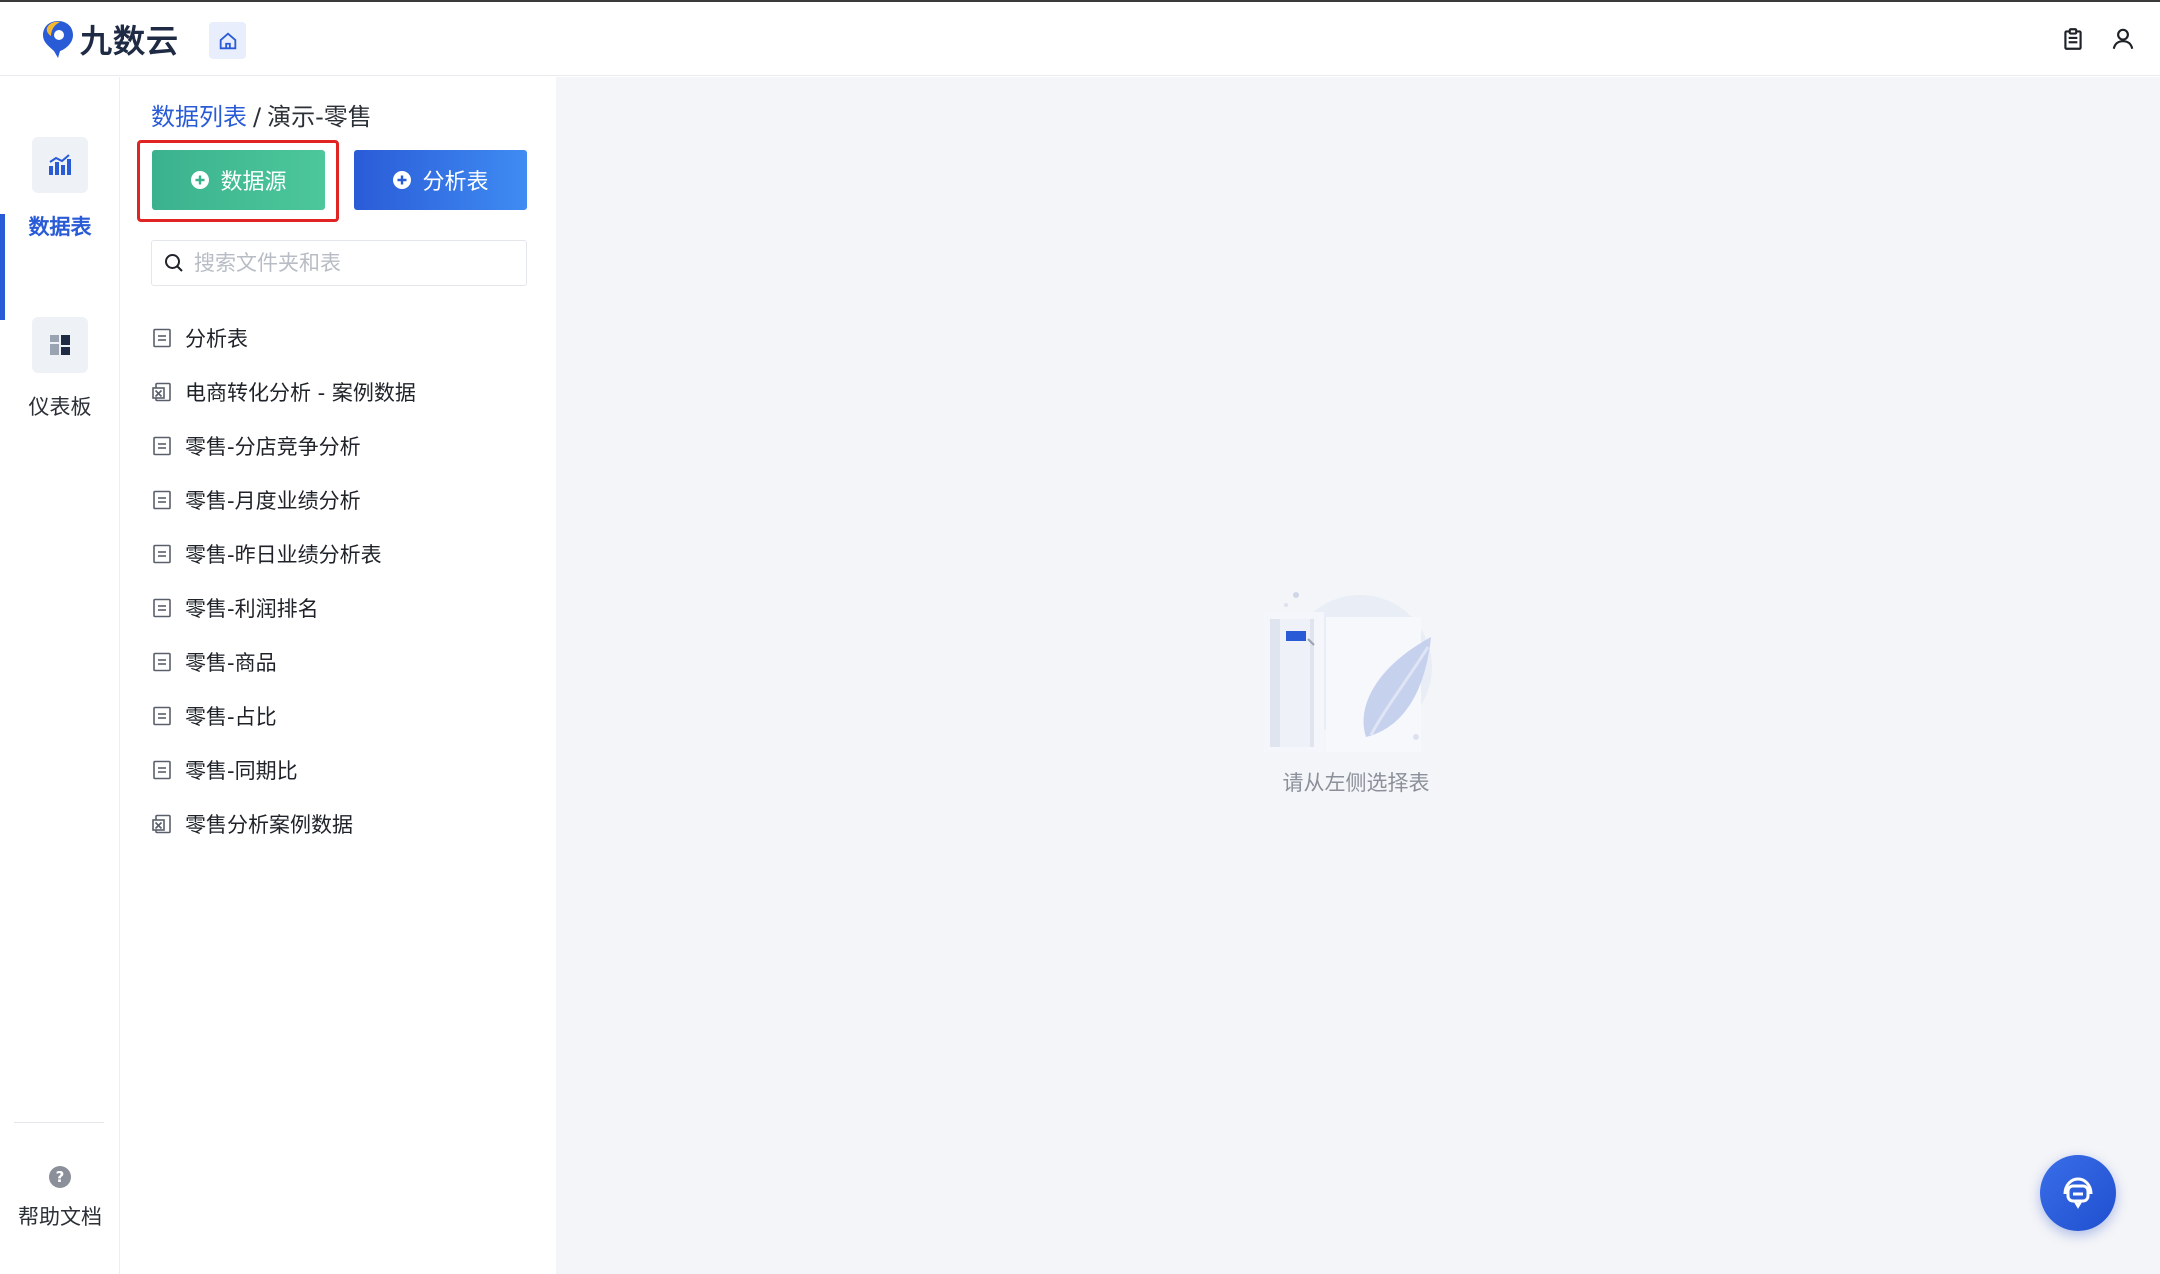 This screenshot has width=2160, height=1274. Describe the element at coordinates (341, 608) in the screenshot. I see `file-list-item: 零售-利润排名` at that location.